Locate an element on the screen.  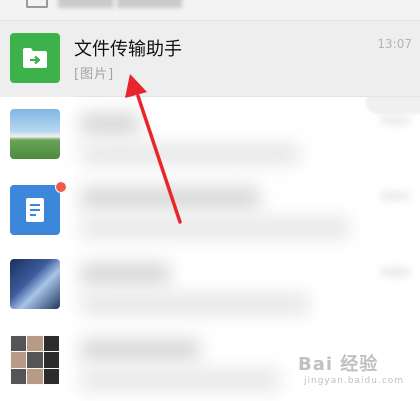
watermark-sub: jingyan.baidu.com is located at coordinates (354, 381).